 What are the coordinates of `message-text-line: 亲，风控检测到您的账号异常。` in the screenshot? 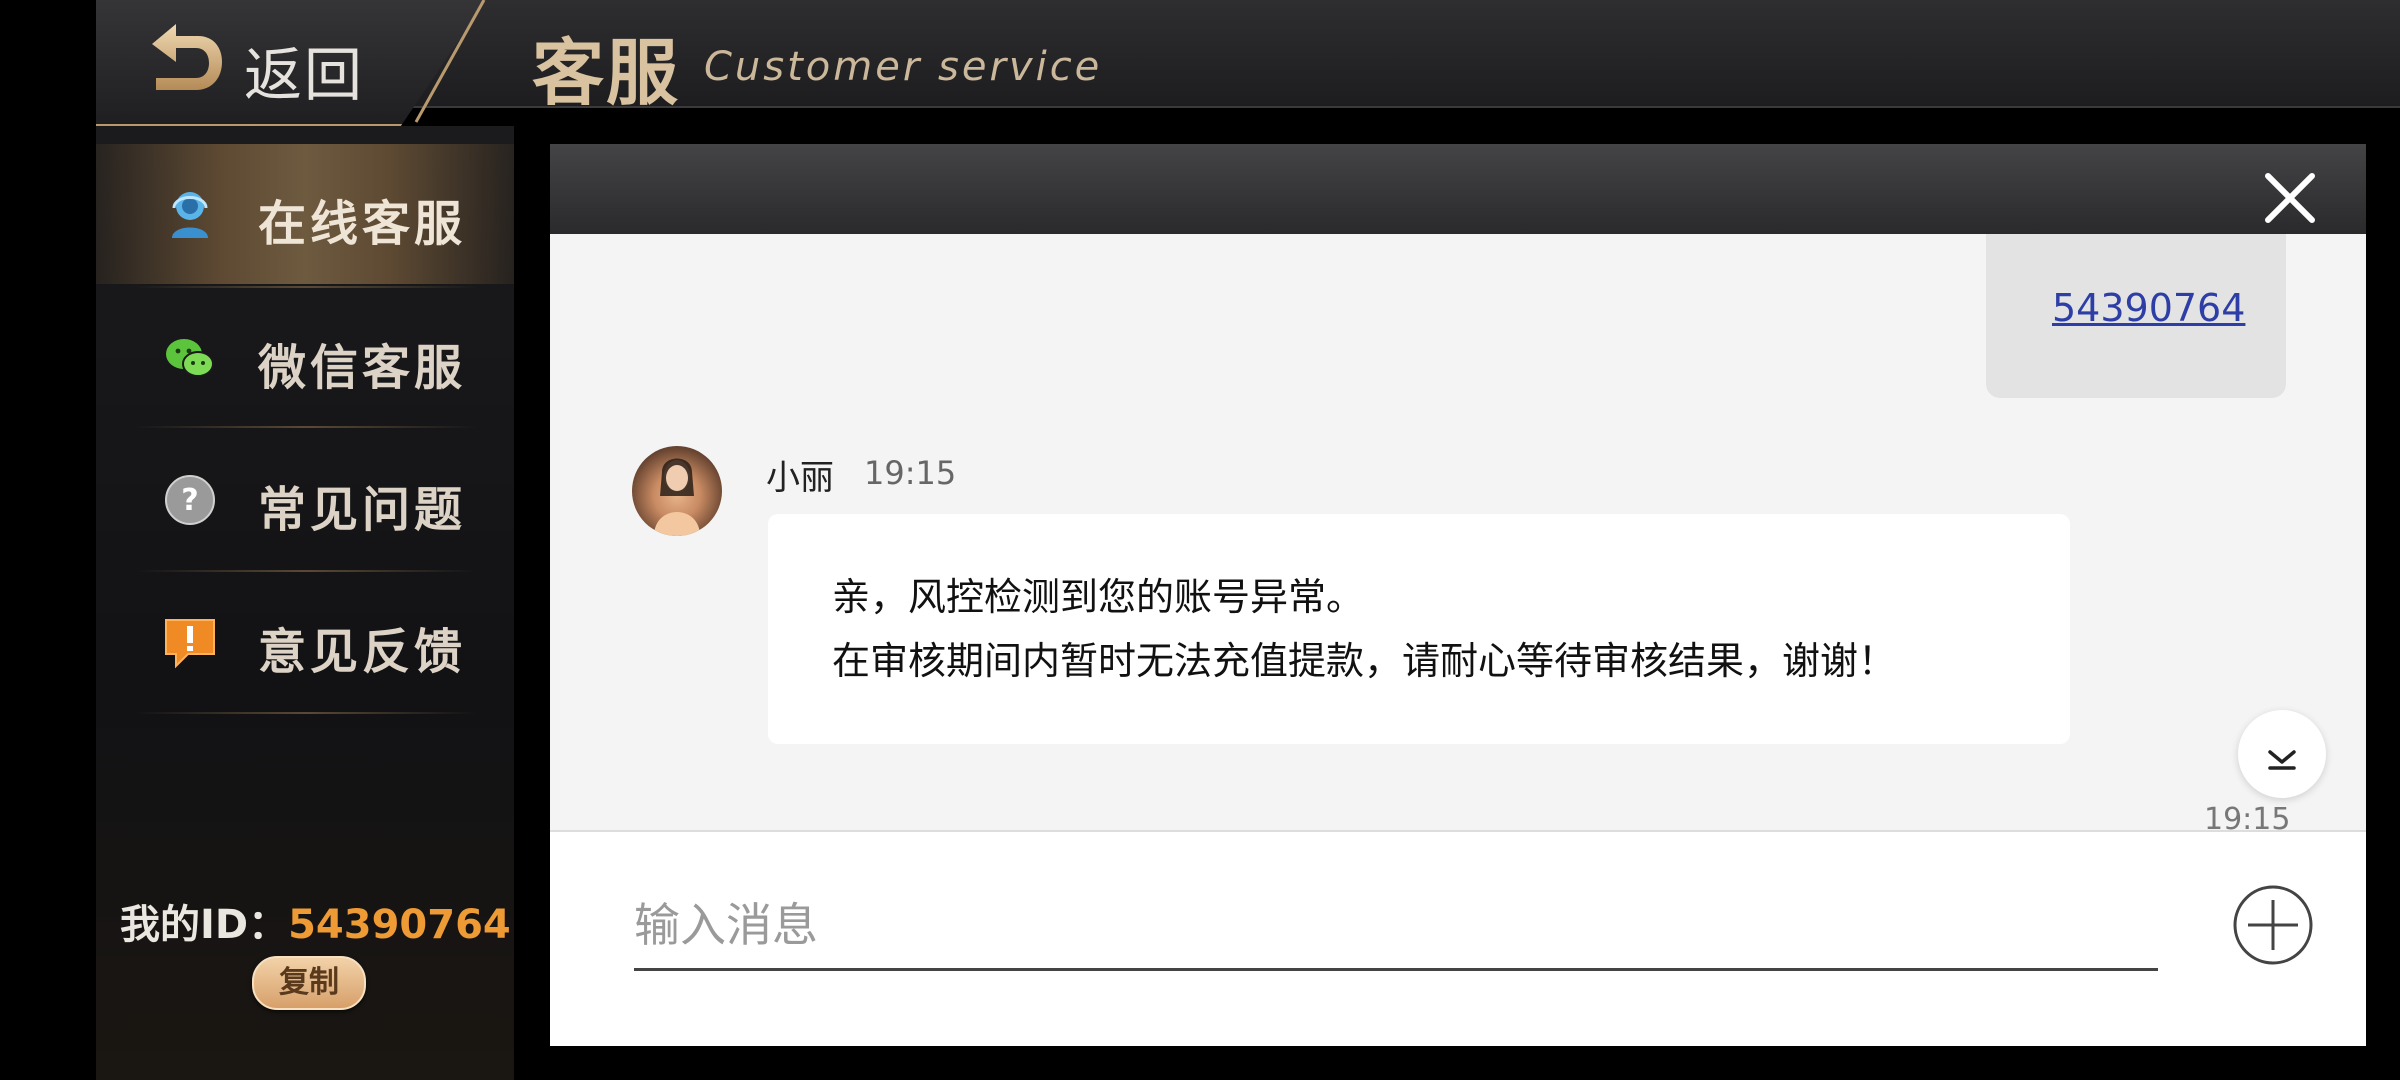 It's located at (1098, 597).